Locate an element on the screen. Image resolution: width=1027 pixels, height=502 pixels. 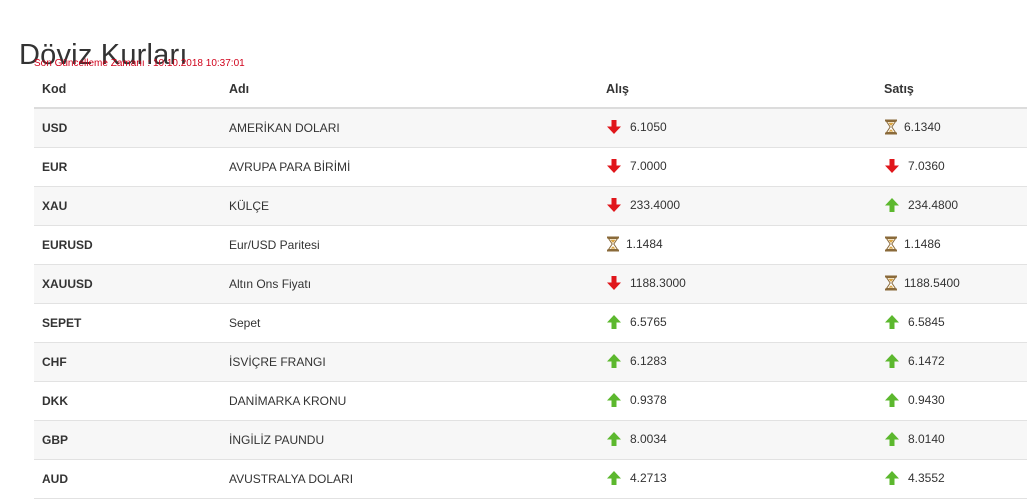
table-row: SEPET Sepet 6.5765 6.5845 is located at coordinates (530, 323).